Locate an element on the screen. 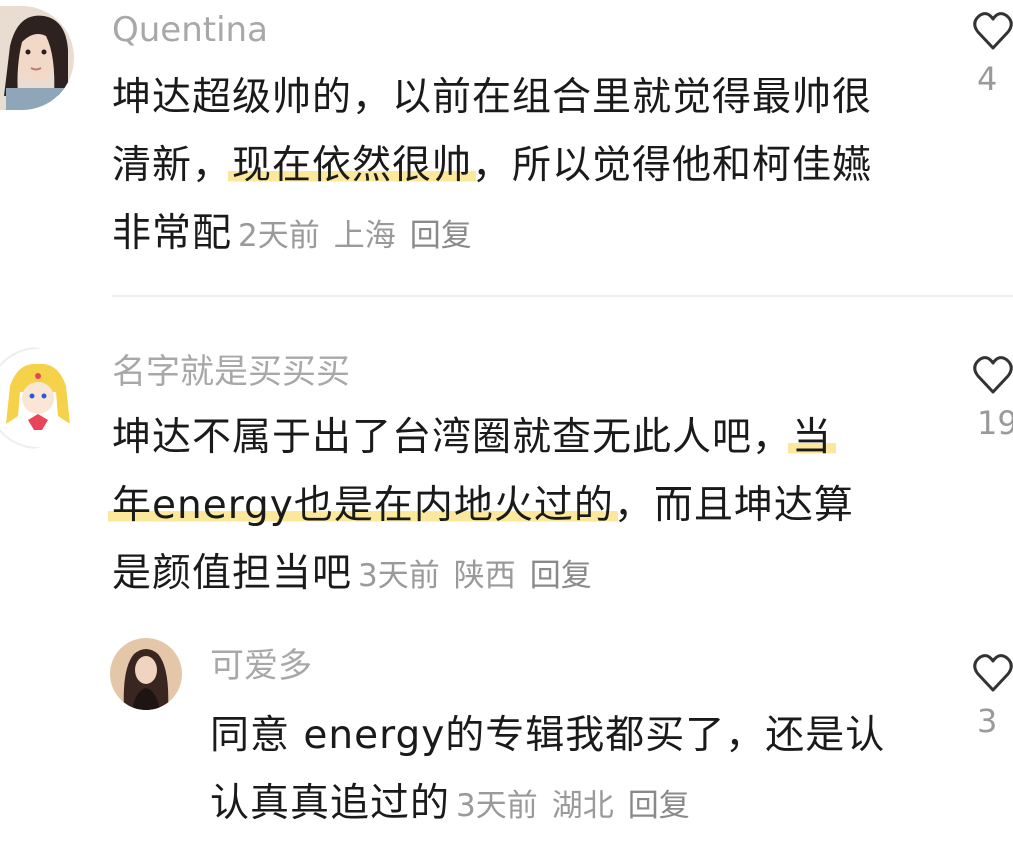 The image size is (1013, 849). text-segment: 清新， is located at coordinates (172, 165).